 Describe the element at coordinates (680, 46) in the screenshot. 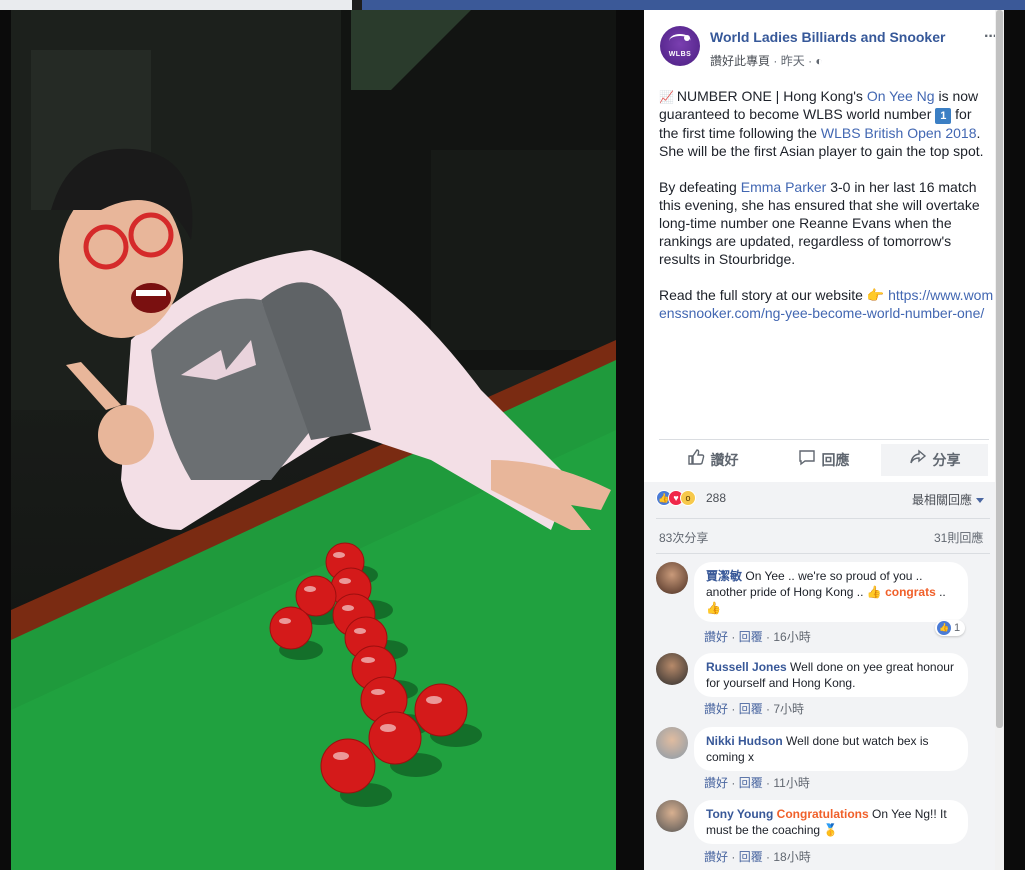

I see `page-avatar: WLBS` at that location.